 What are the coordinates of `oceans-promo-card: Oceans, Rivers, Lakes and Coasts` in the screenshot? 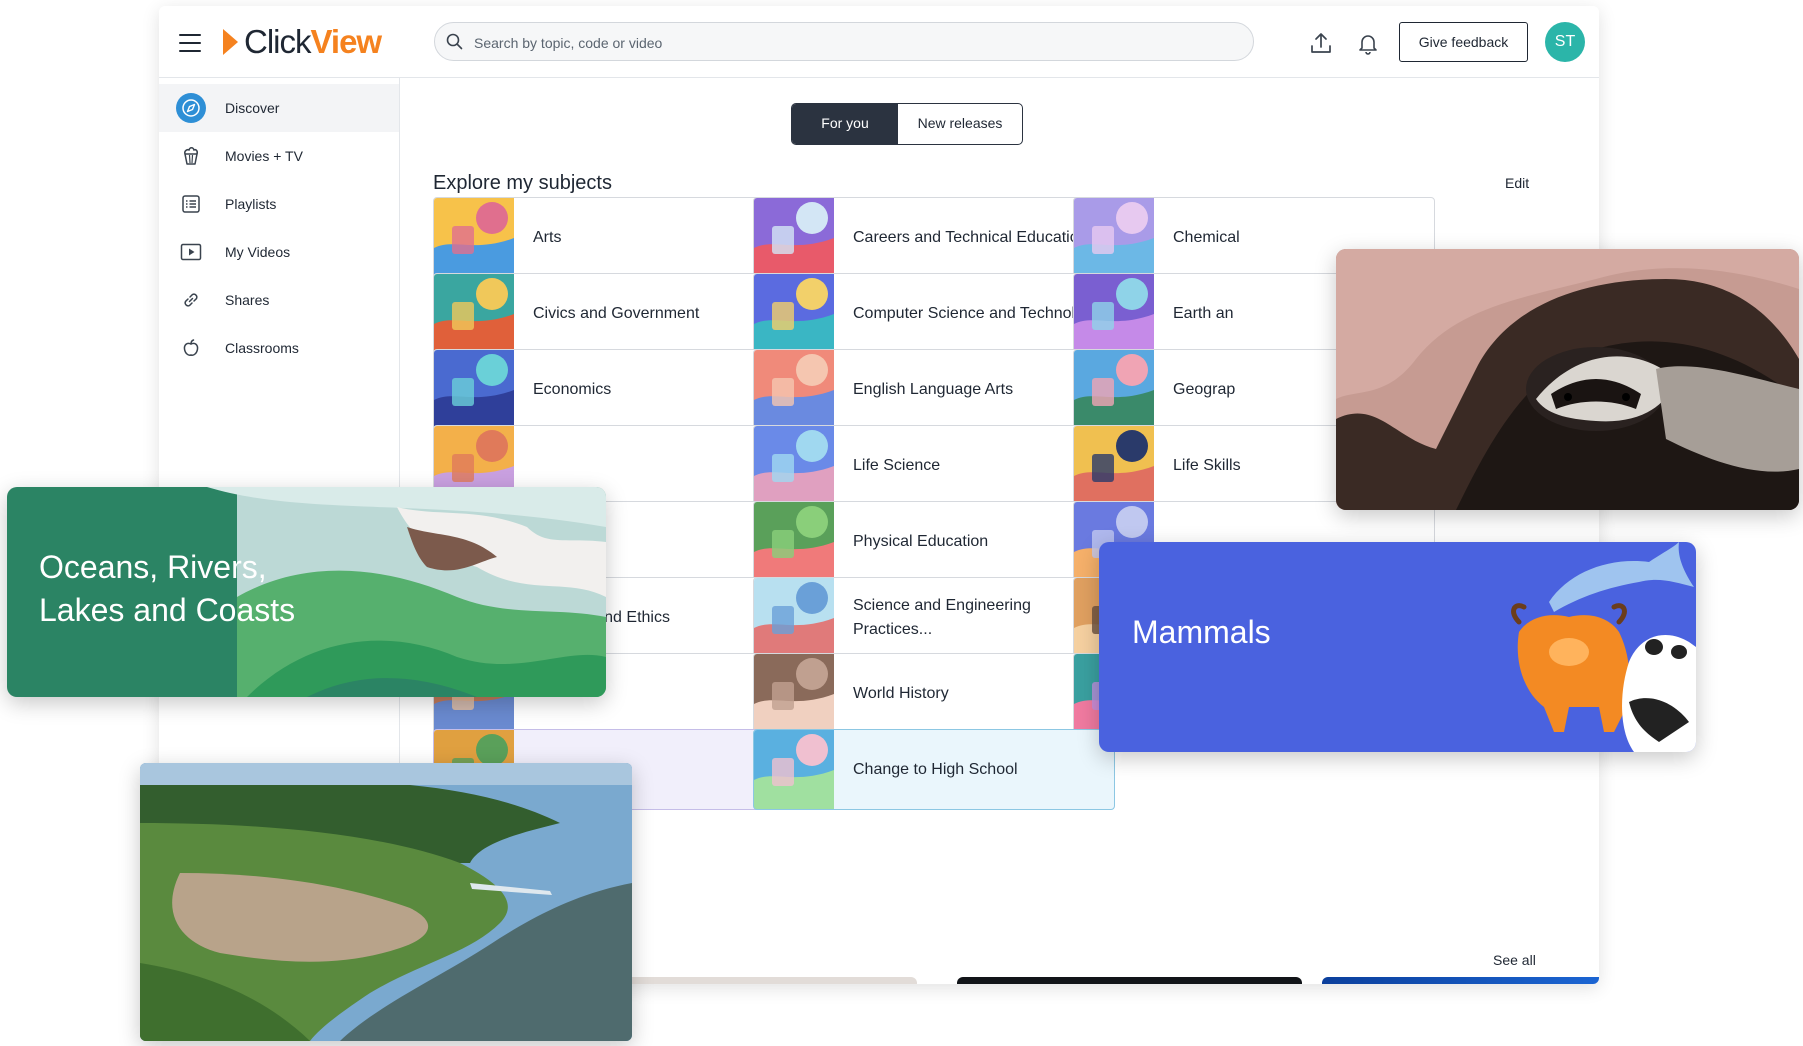 It's located at (306, 592).